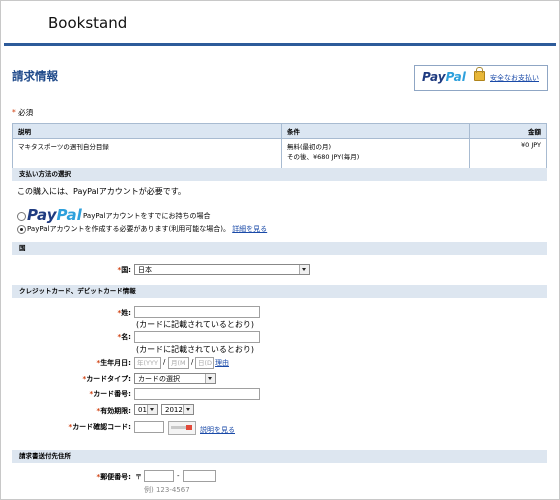 Image resolution: width=560 pixels, height=500 pixels. What do you see at coordinates (444, 77) in the screenshot?
I see `paypal-logo: PayPal` at bounding box center [444, 77].